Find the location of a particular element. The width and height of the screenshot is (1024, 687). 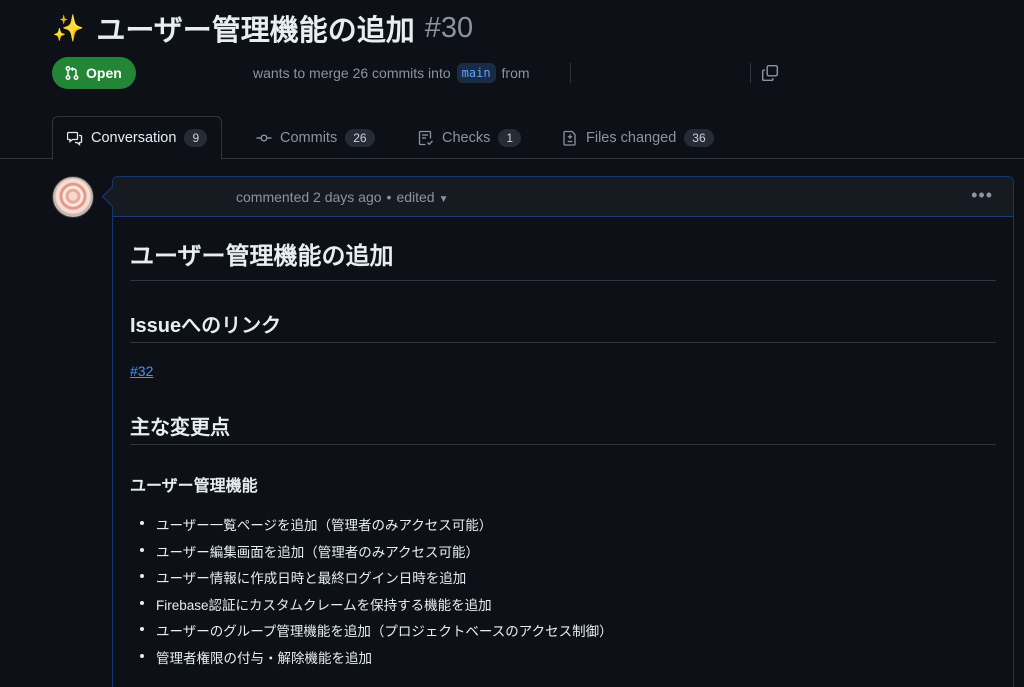

list-item: ユーザー情報に作成日時と最終ログイン日時を追加 is located at coordinates (376, 580).